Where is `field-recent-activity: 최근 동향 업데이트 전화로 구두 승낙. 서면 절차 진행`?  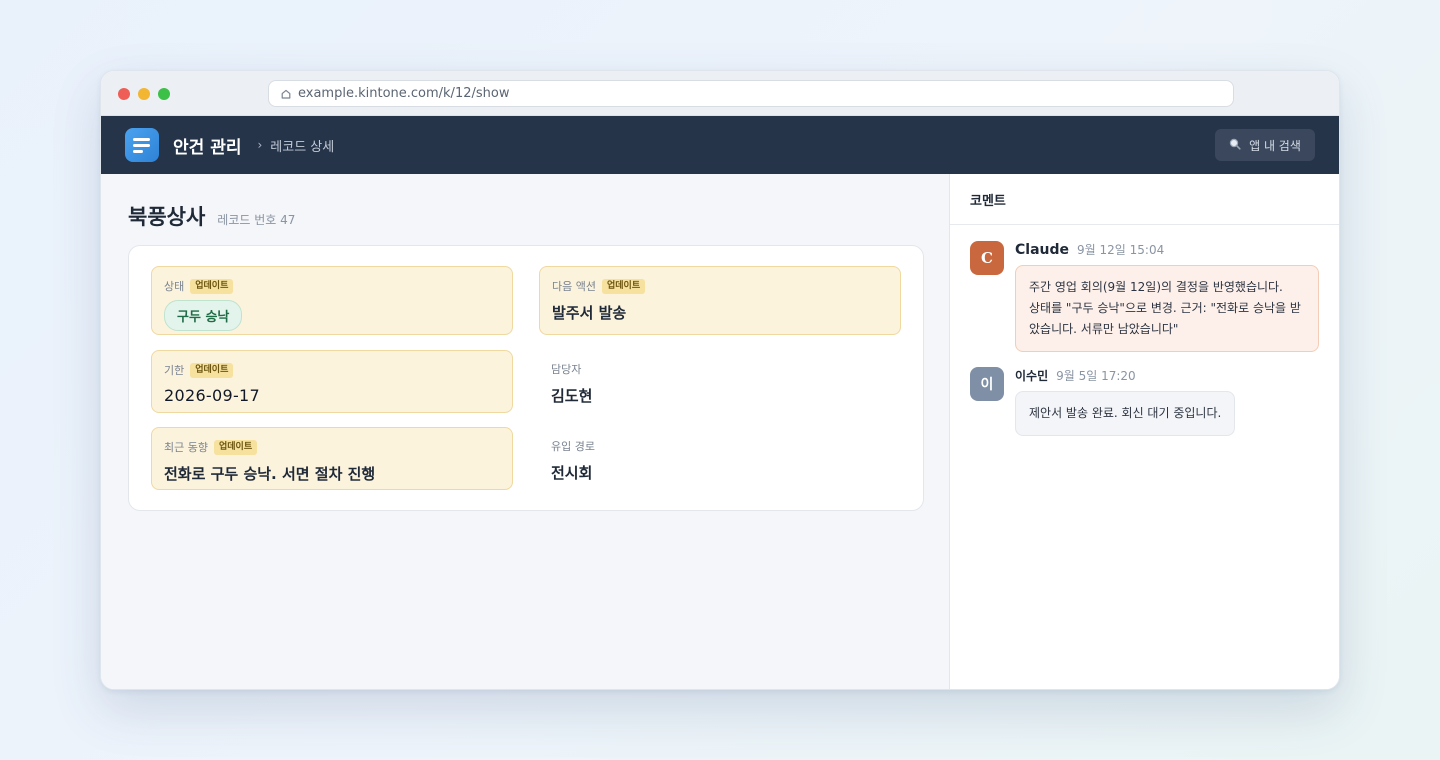
field-recent-activity: 최근 동향 업데이트 전화로 구두 승낙. 서면 절차 진행 is located at coordinates (332, 458).